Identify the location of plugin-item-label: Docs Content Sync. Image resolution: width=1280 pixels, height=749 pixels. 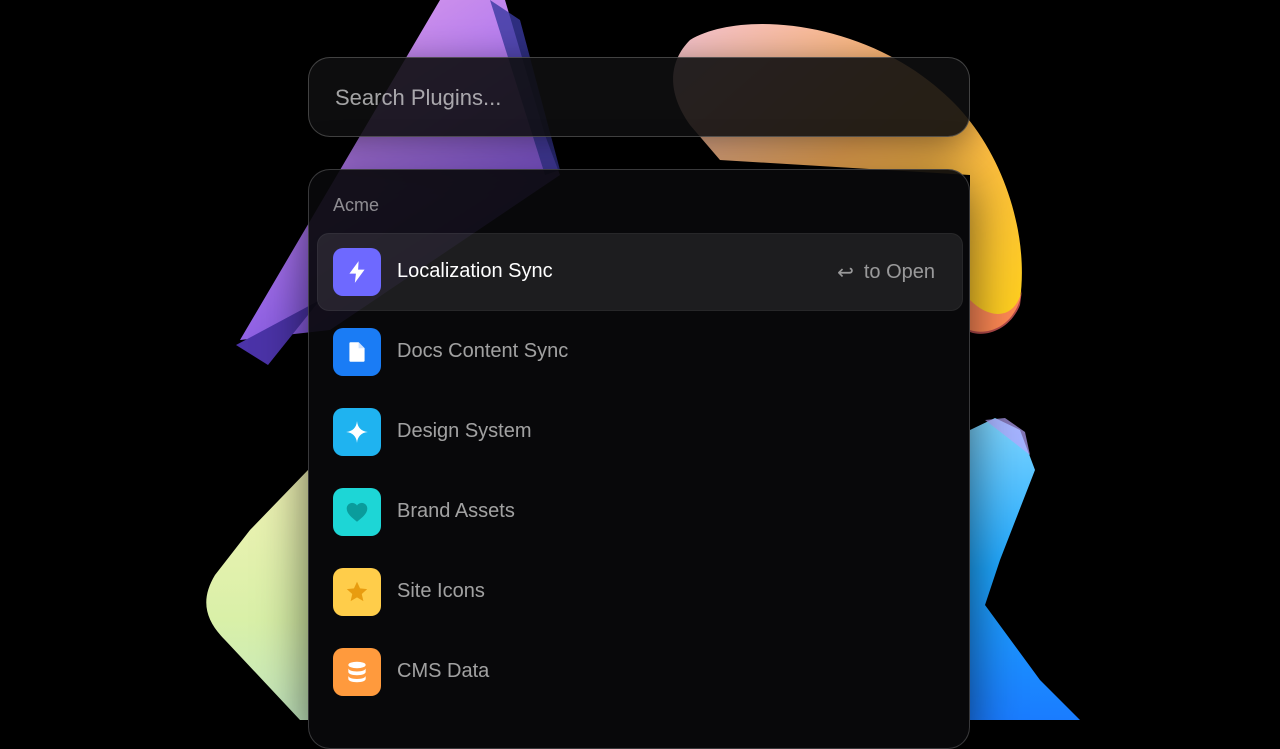
(483, 351).